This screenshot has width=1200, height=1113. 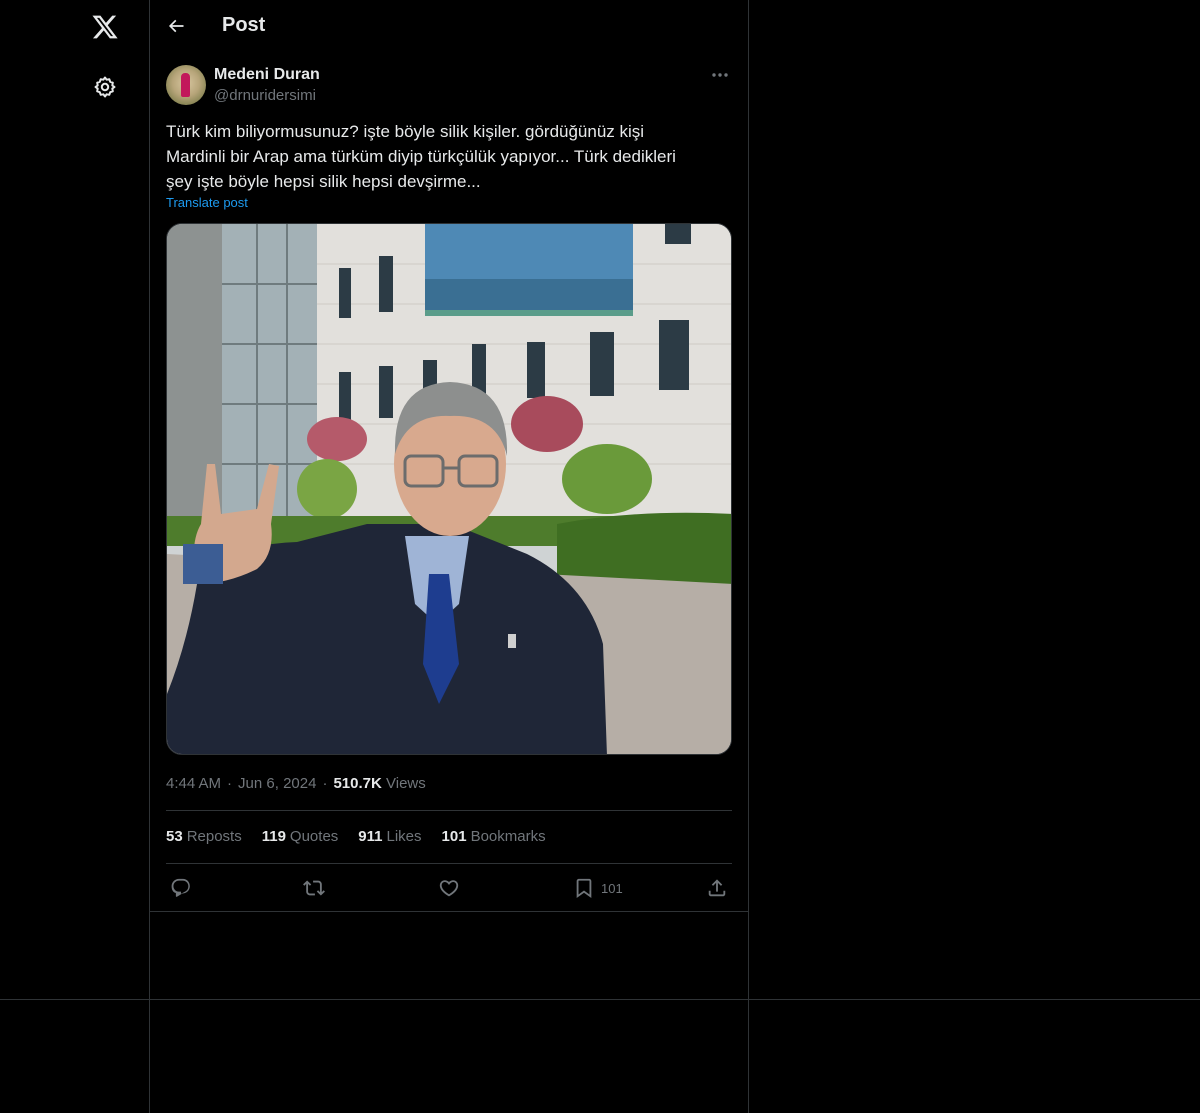 What do you see at coordinates (449, 86) in the screenshot?
I see `post-author: Medeni Duran @drnuridersimi` at bounding box center [449, 86].